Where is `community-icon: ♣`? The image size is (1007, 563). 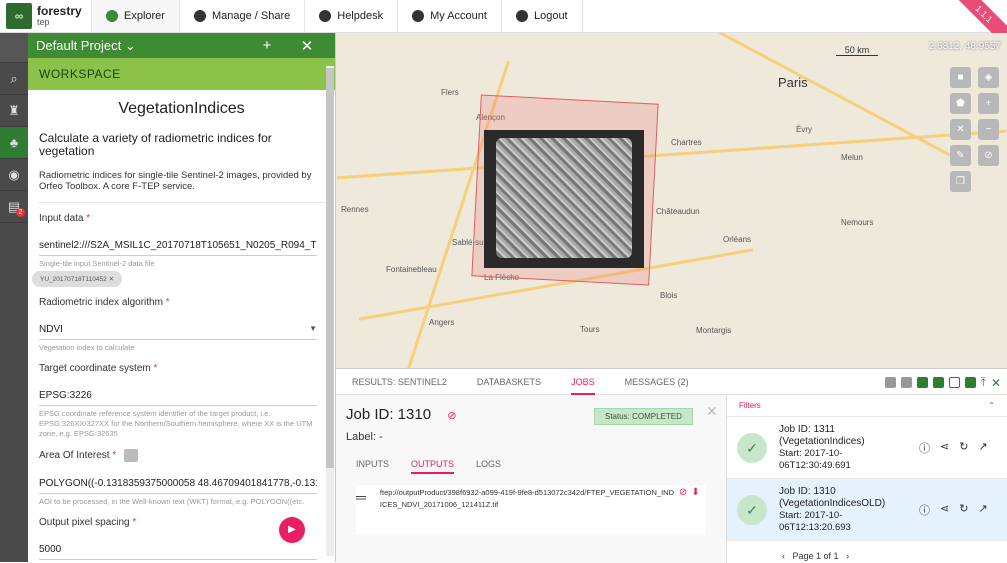
community-icon: ♣ is located at coordinates (14, 143).